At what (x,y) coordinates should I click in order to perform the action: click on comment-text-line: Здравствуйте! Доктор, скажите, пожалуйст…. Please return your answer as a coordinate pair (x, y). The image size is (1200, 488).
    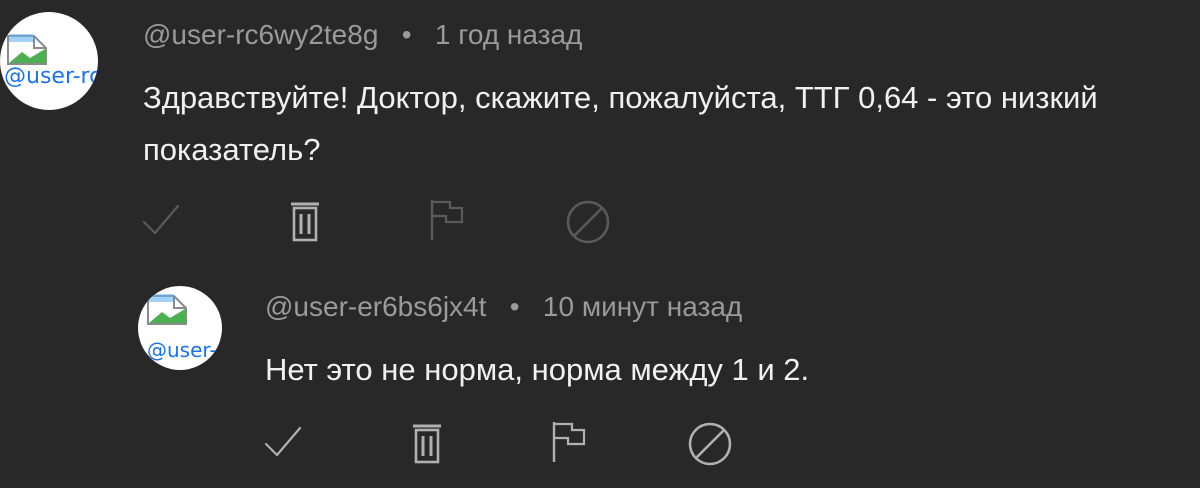
    Looking at the image, I should click on (620, 97).